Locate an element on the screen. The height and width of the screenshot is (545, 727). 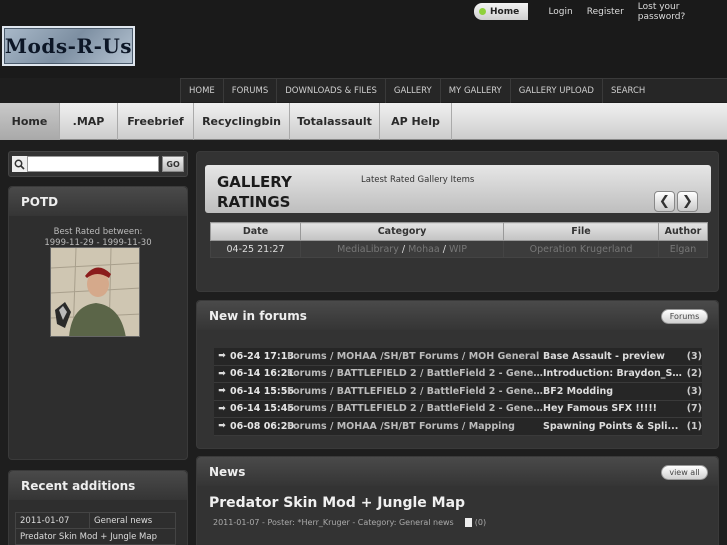
gallery-row-category: MediaLibrary / Mohaa / WIP is located at coordinates (402, 249).